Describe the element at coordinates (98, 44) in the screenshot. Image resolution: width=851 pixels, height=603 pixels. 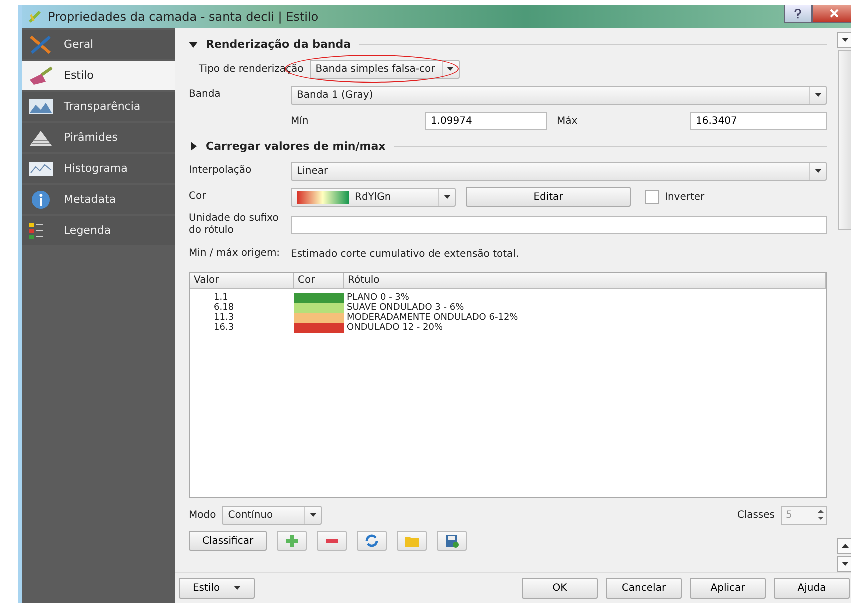
I see `sidebar-item: Geral` at that location.